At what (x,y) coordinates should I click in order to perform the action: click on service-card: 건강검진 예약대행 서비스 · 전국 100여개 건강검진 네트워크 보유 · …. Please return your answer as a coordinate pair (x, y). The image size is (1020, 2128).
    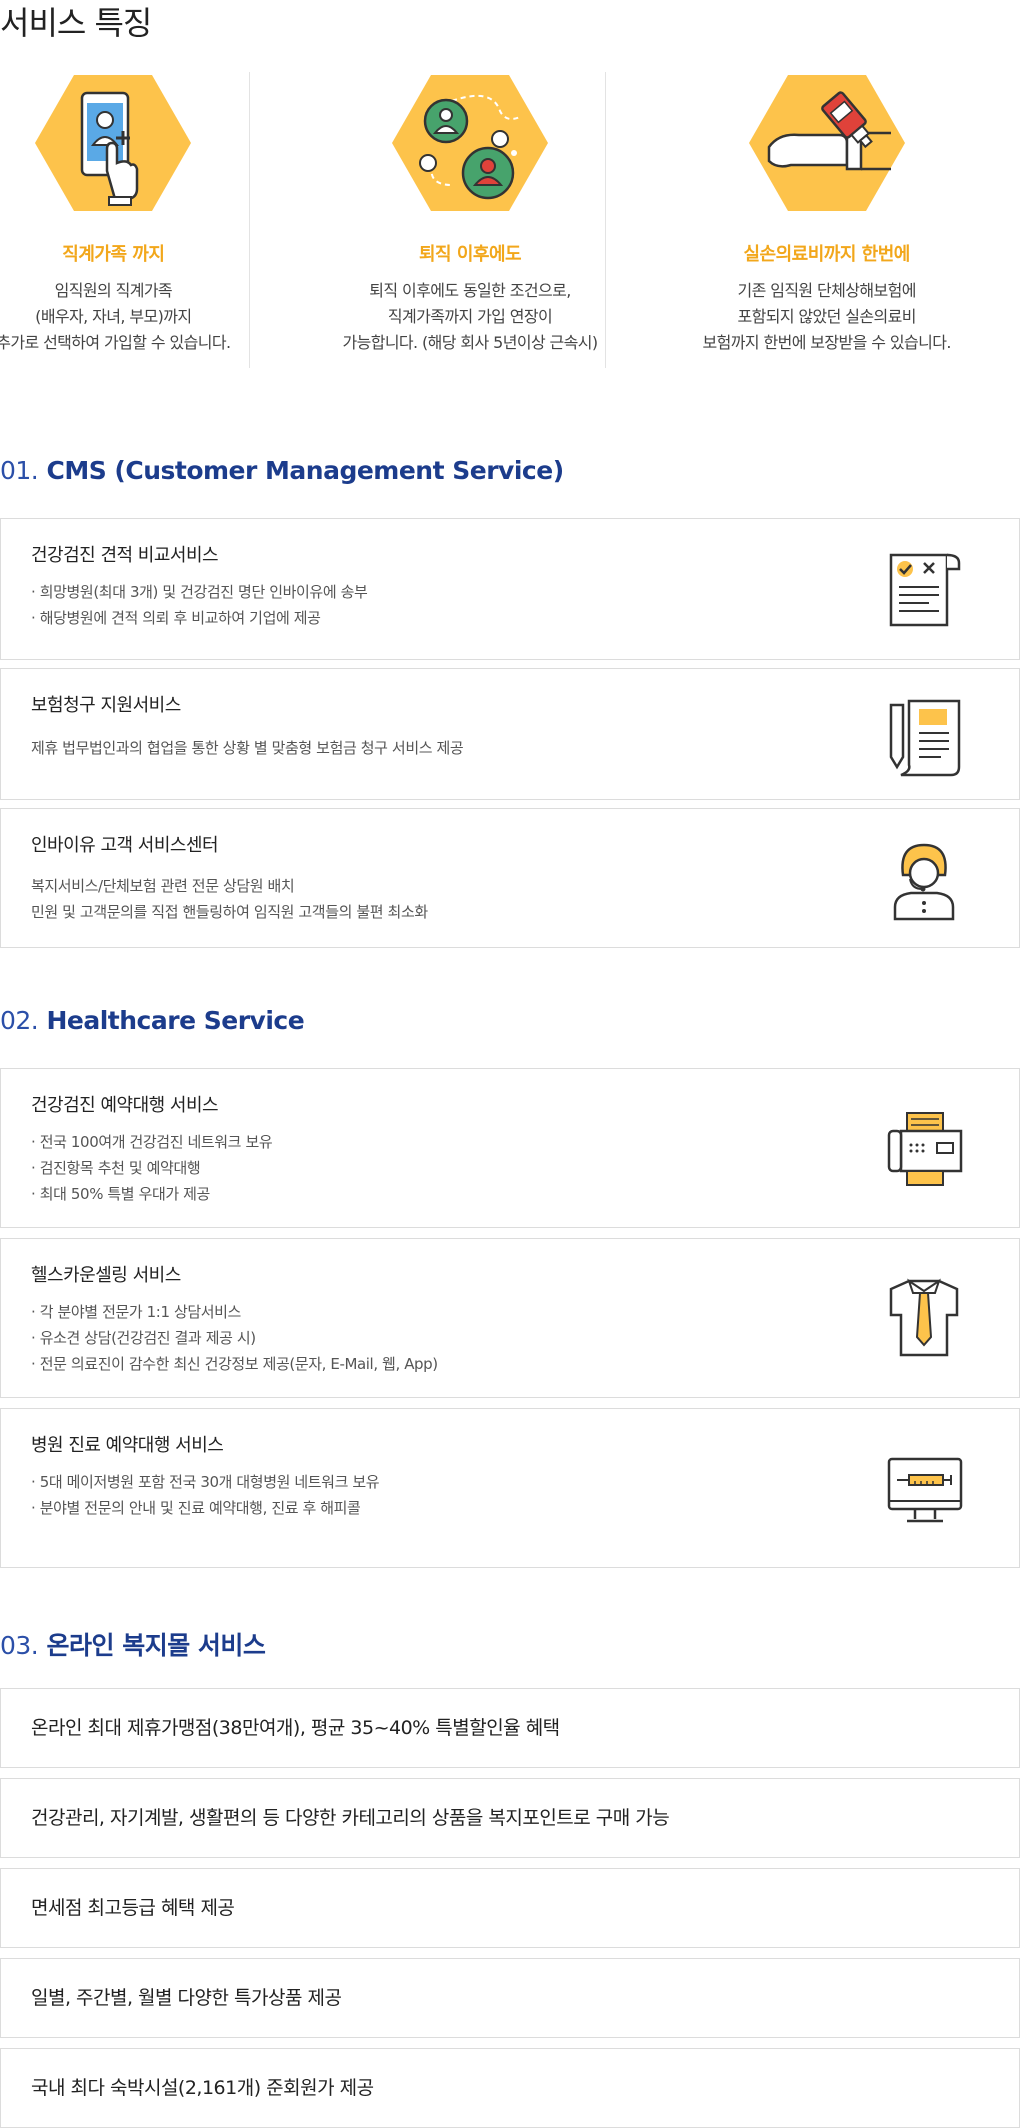
    Looking at the image, I should click on (510, 1148).